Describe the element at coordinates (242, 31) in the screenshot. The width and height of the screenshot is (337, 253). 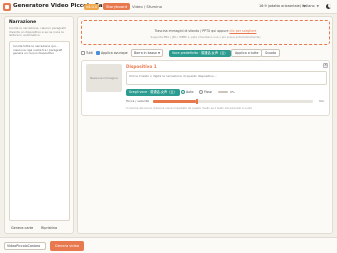
I see `choose-file-link: clic per scegliere` at that location.